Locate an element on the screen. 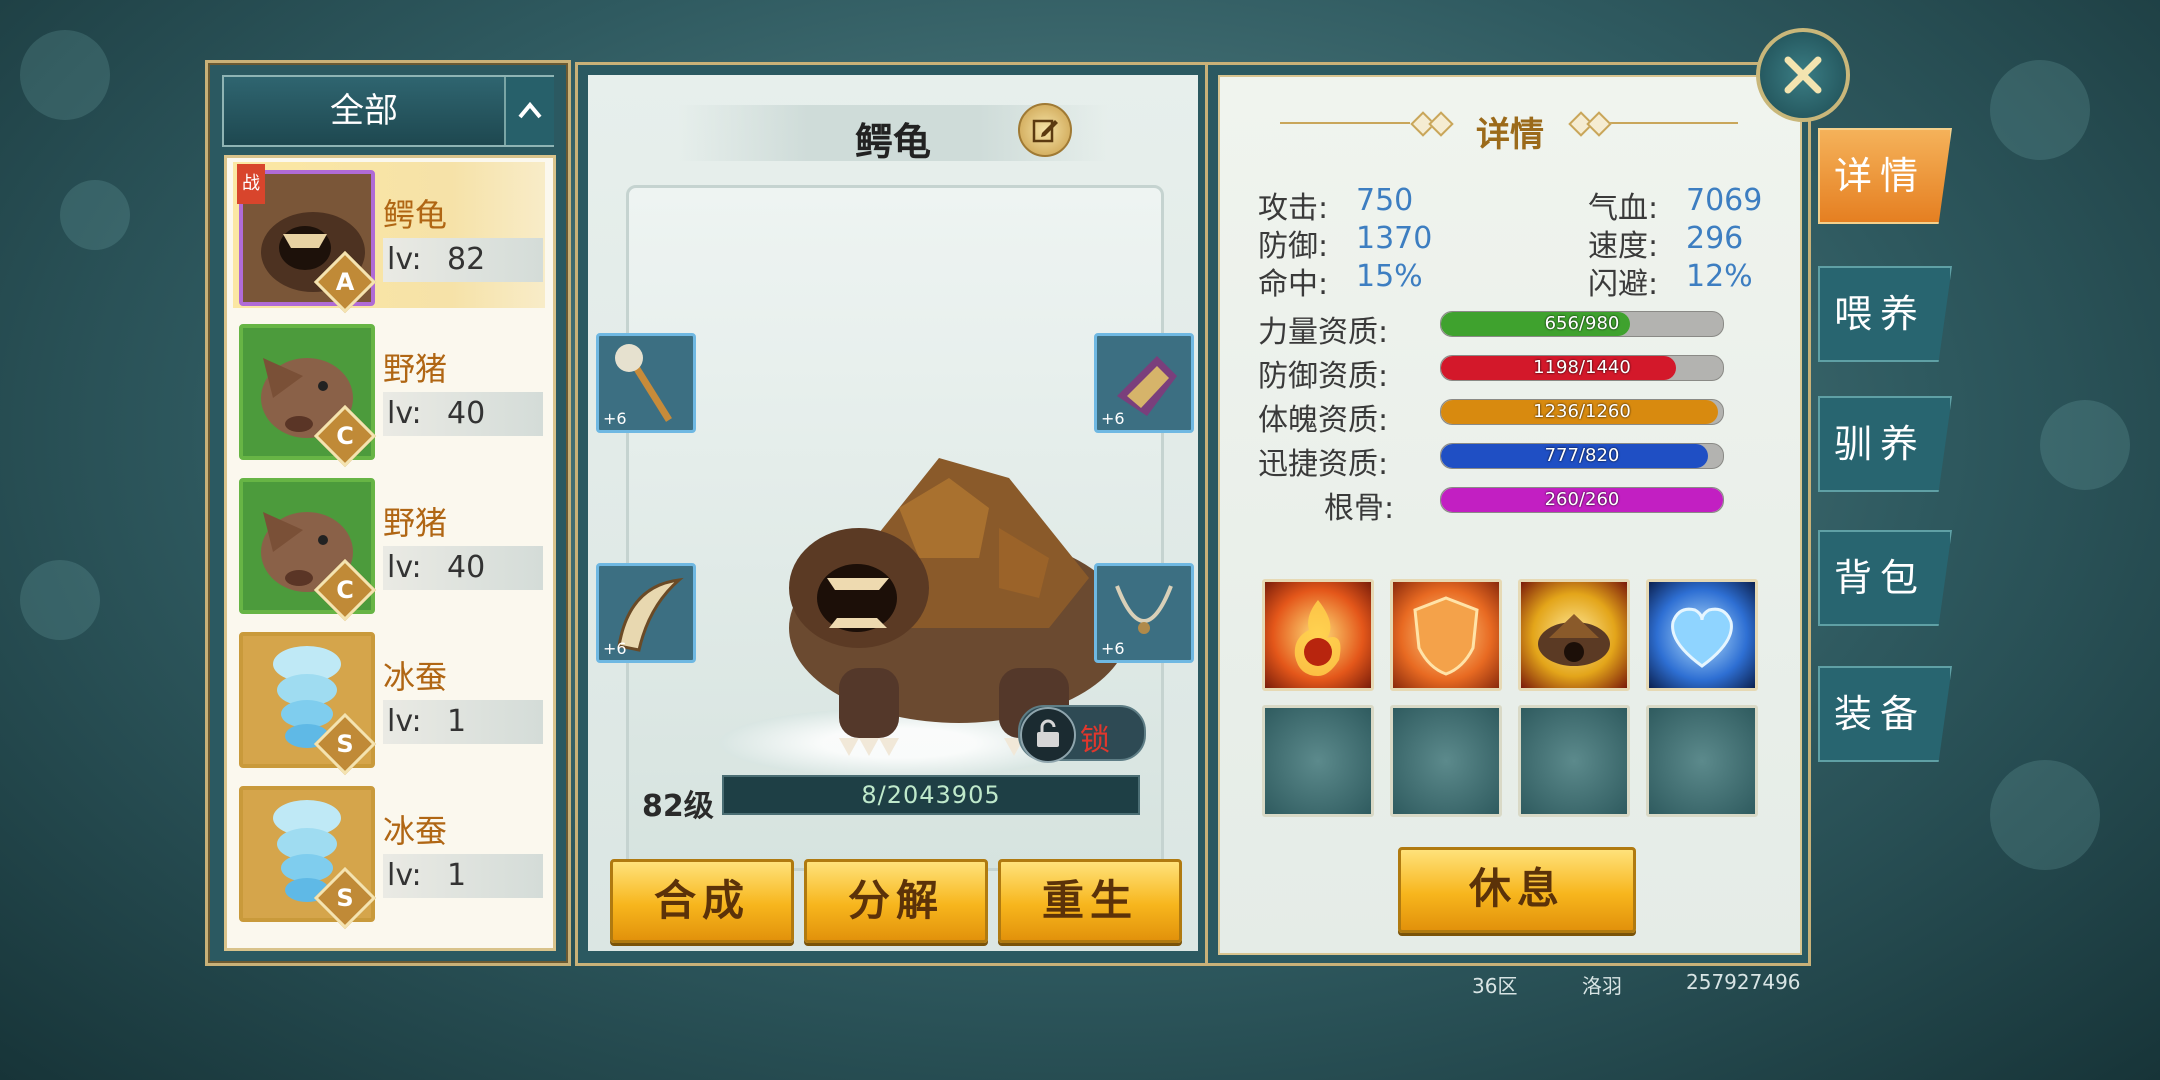  aptitude-label: 体魄资质: is located at coordinates (1323, 420).